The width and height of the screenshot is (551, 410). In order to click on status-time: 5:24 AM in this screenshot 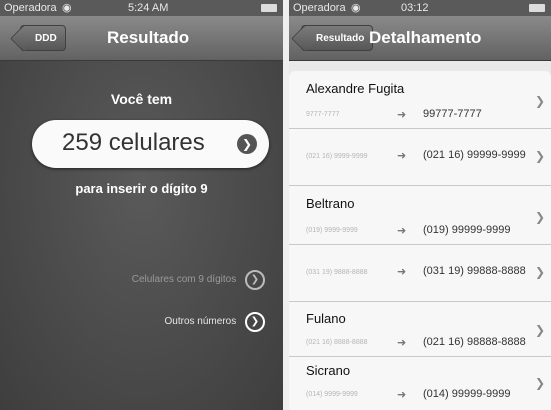, I will do `click(148, 8)`.